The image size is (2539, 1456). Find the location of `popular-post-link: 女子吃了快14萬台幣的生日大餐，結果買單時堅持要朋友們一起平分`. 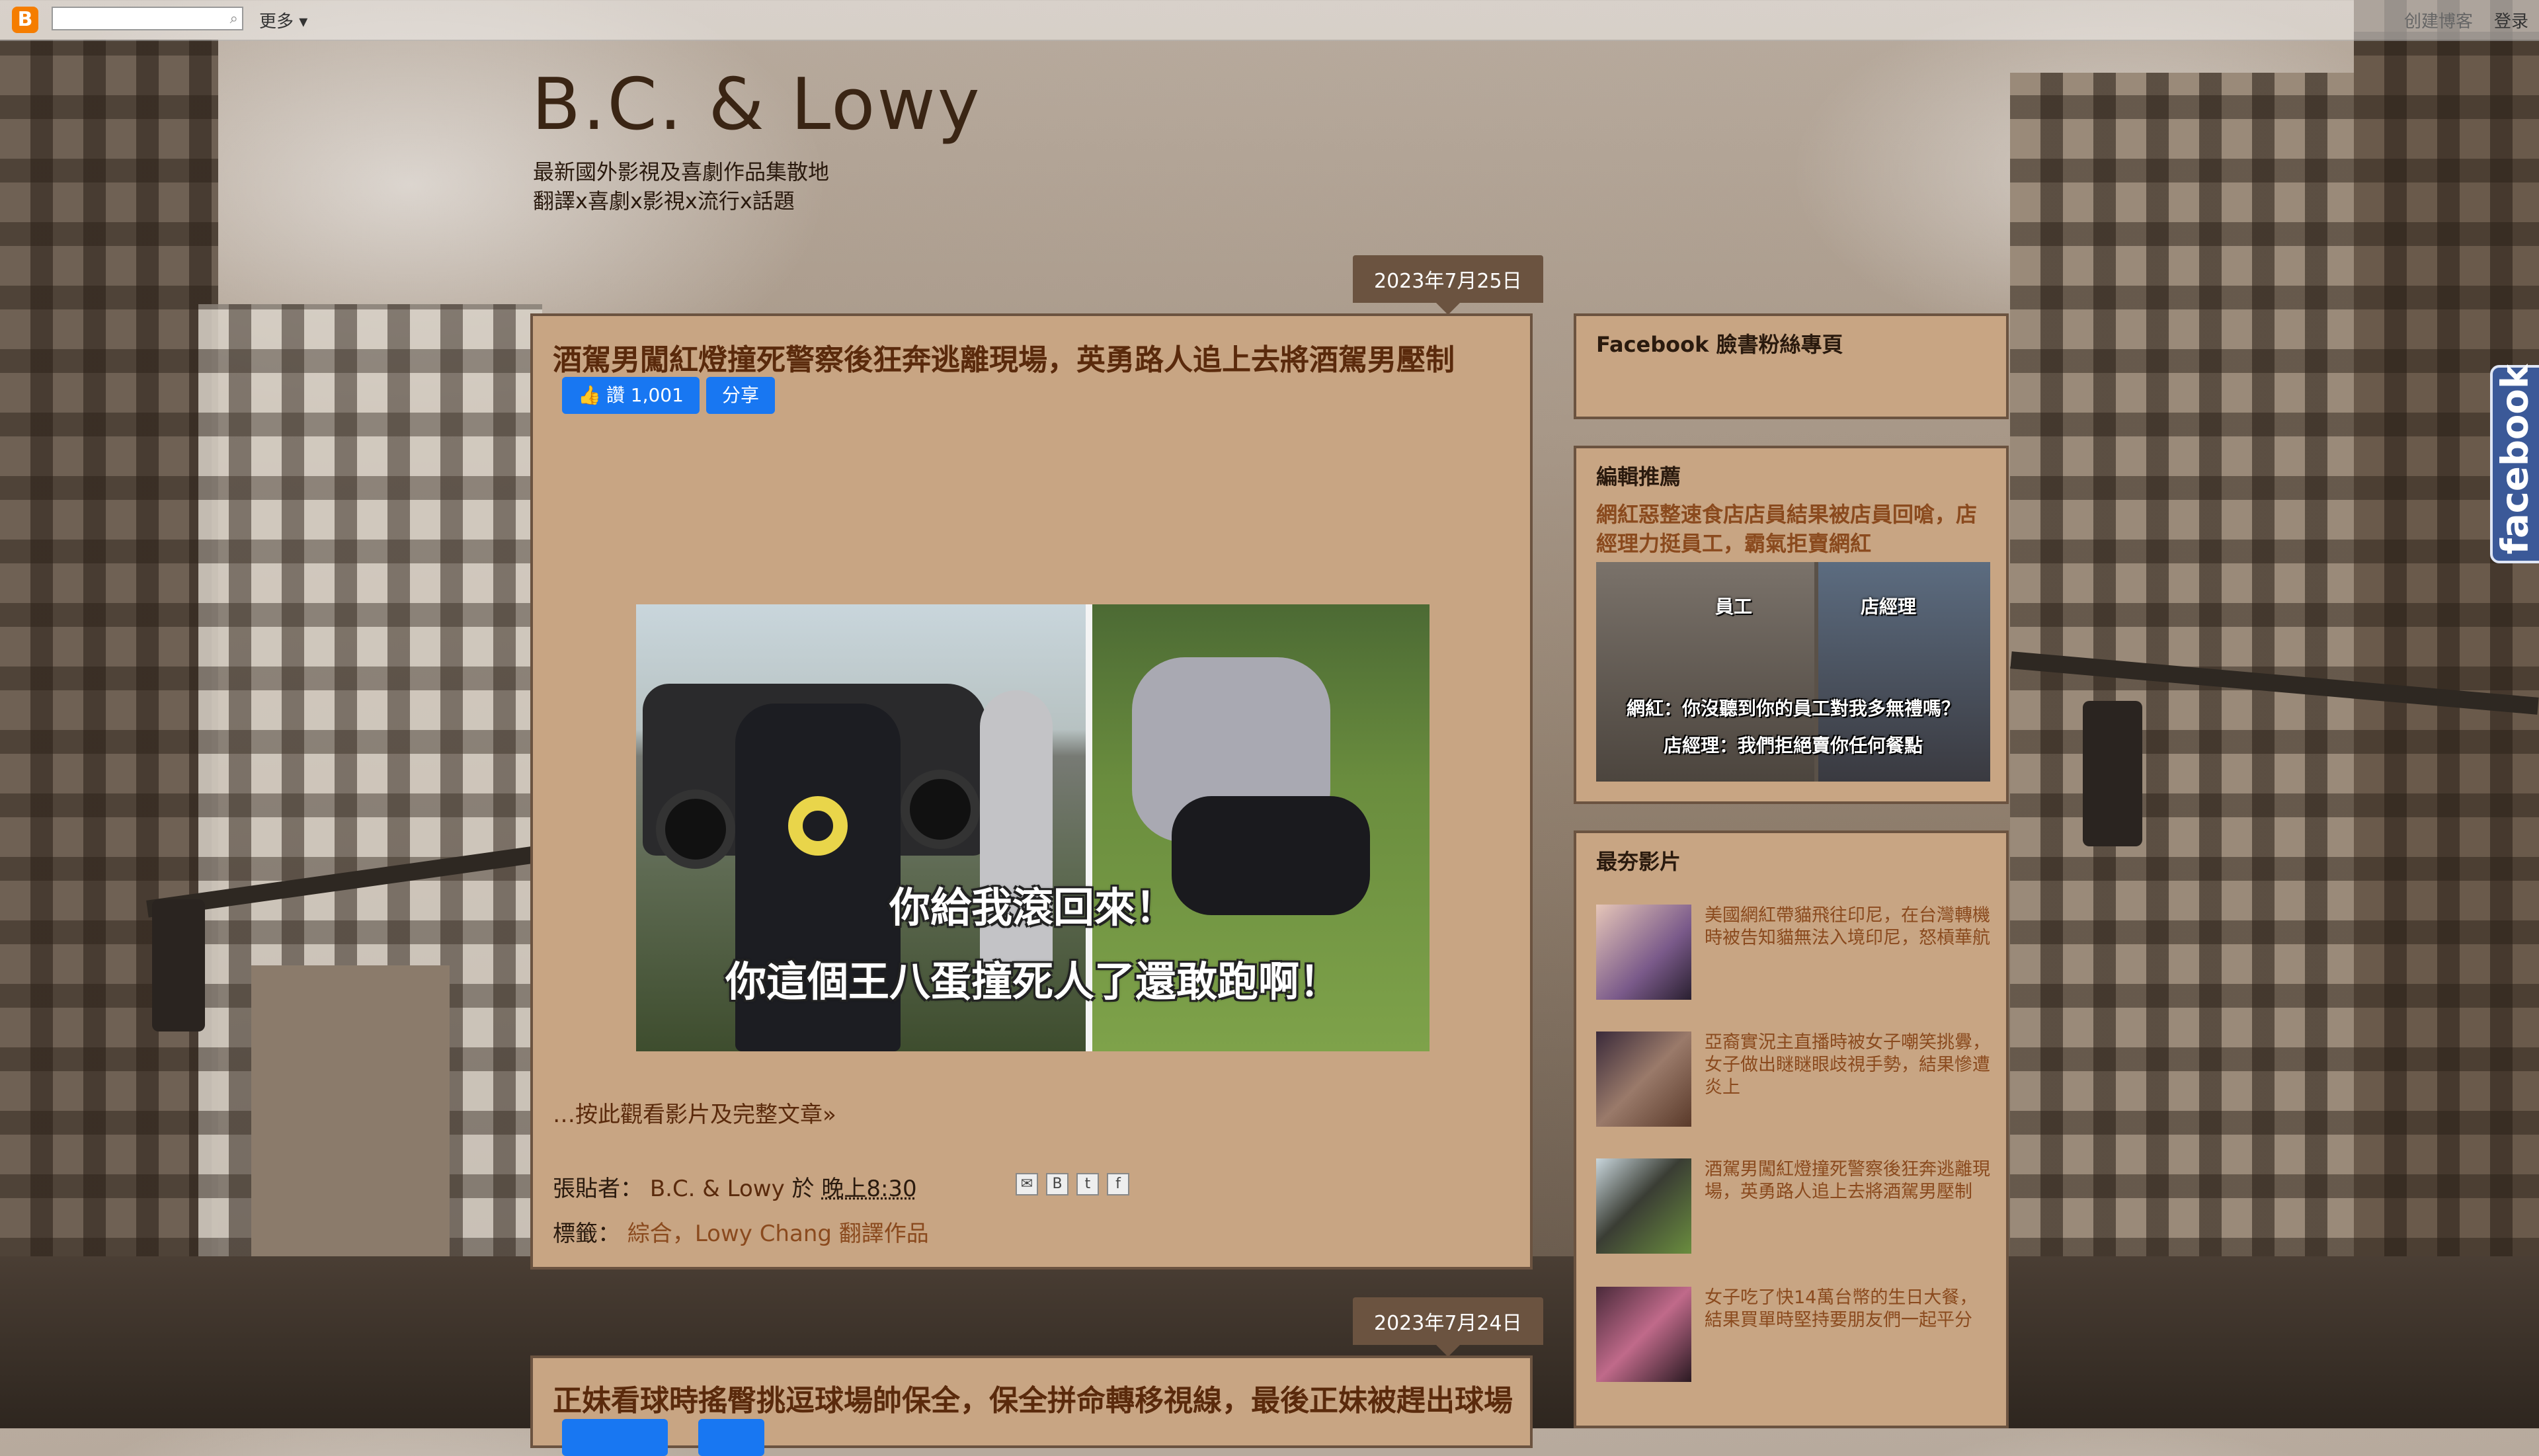

popular-post-link: 女子吃了快14萬台幣的生日大餐，結果買單時堅持要朋友們一起平分 is located at coordinates (1849, 1309).